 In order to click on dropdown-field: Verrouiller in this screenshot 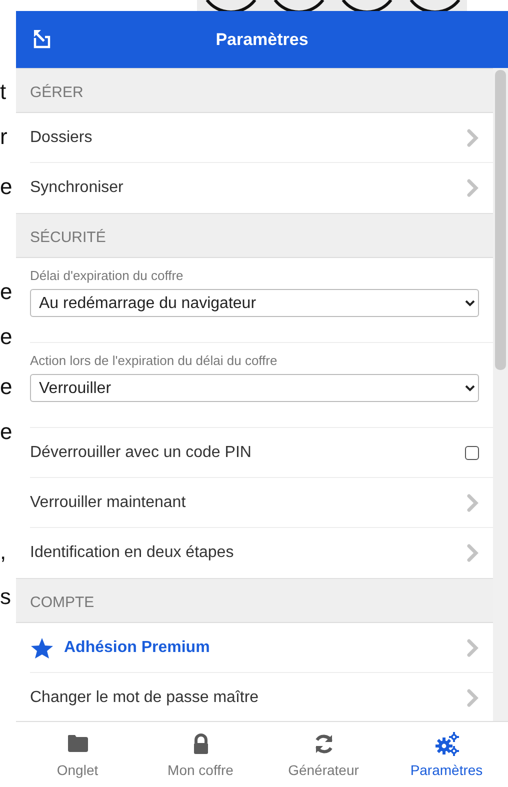, I will do `click(254, 388)`.